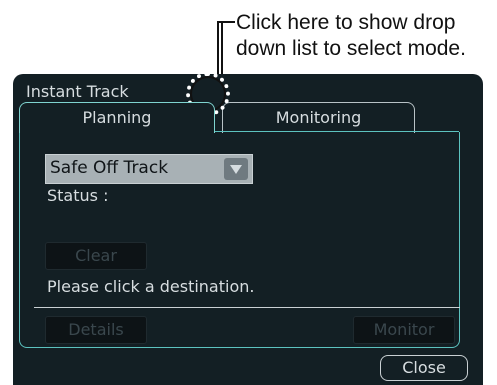 Image resolution: width=497 pixels, height=385 pixels. I want to click on status-message: Please click a destination., so click(151, 286).